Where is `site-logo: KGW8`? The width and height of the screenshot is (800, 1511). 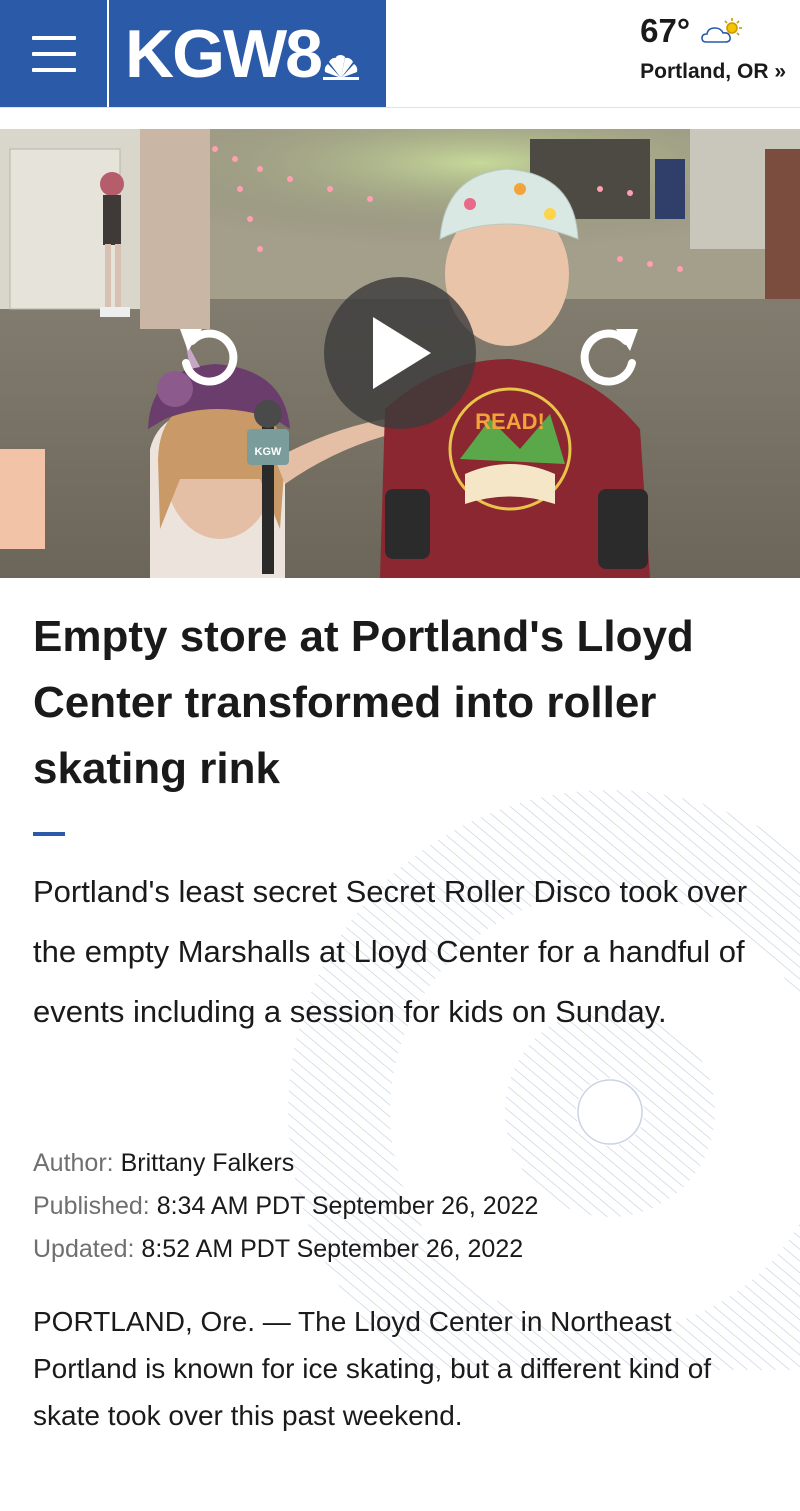
site-logo: KGW8 is located at coordinates (247, 53).